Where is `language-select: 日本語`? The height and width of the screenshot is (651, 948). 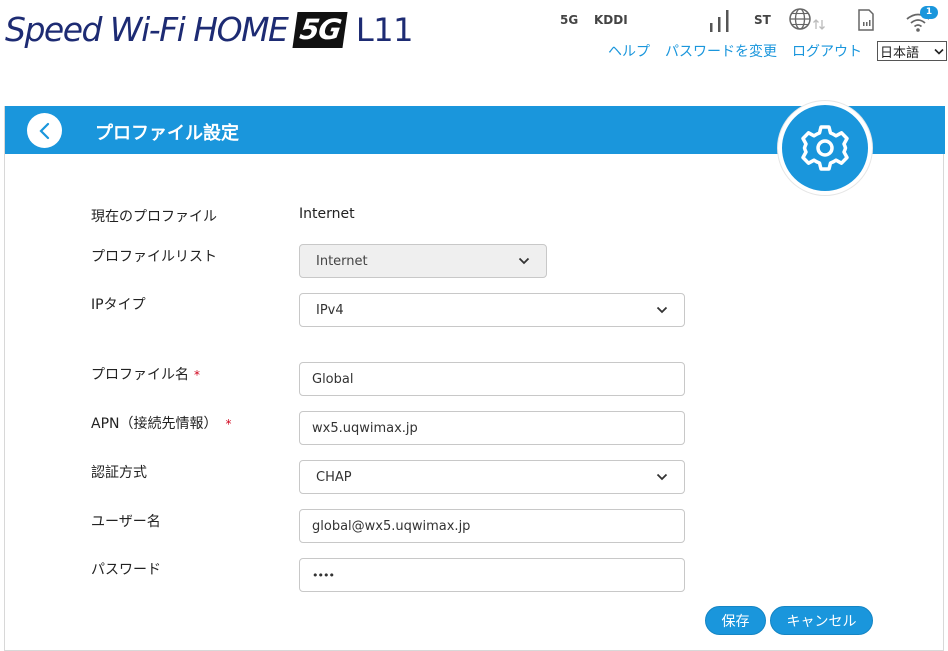 language-select: 日本語 is located at coordinates (912, 51).